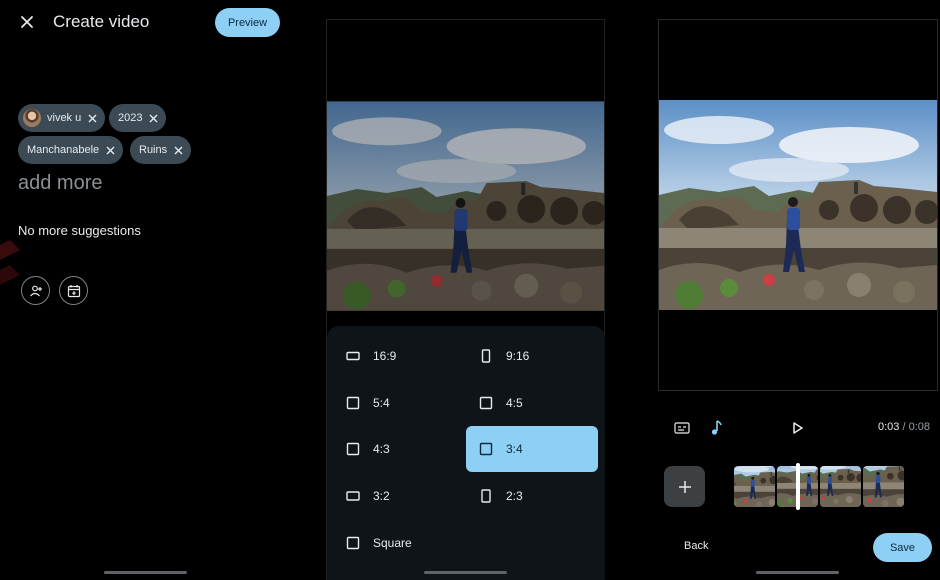 The height and width of the screenshot is (580, 940). Describe the element at coordinates (514, 449) in the screenshot. I see `ratio-label: 3:4` at that location.